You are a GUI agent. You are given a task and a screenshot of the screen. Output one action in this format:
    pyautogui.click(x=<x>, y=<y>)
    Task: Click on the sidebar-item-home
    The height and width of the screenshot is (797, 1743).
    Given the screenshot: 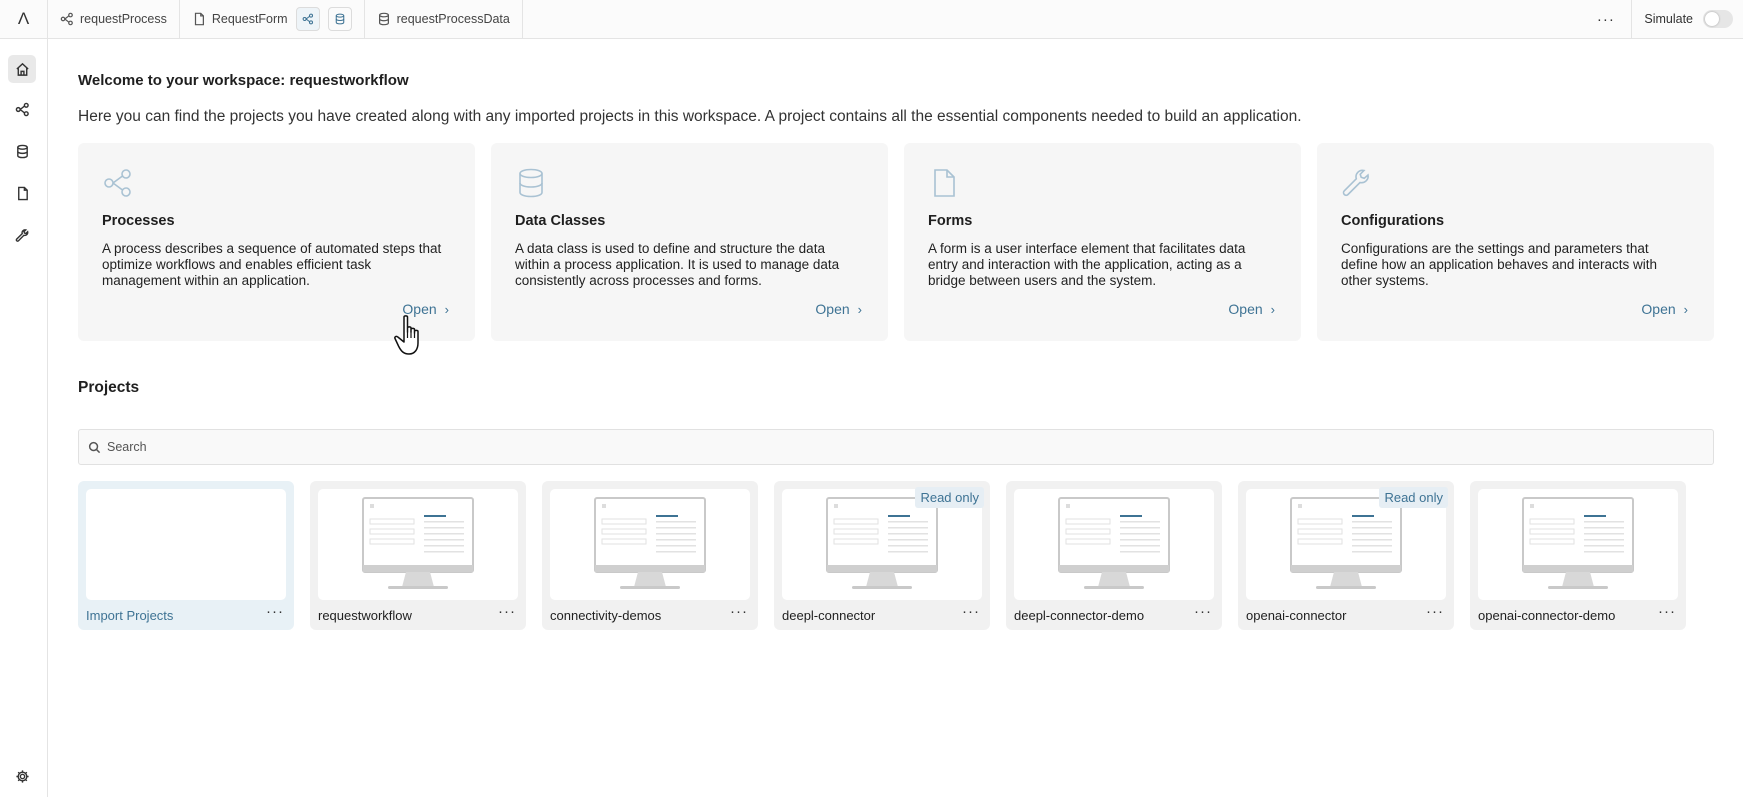 What is the action you would take?
    pyautogui.click(x=22, y=69)
    